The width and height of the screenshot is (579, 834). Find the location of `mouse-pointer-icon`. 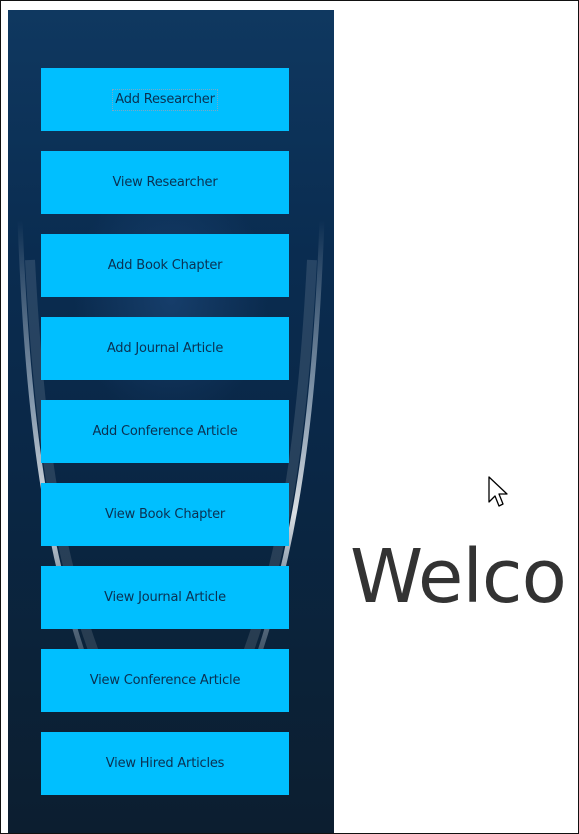

mouse-pointer-icon is located at coordinates (498, 491).